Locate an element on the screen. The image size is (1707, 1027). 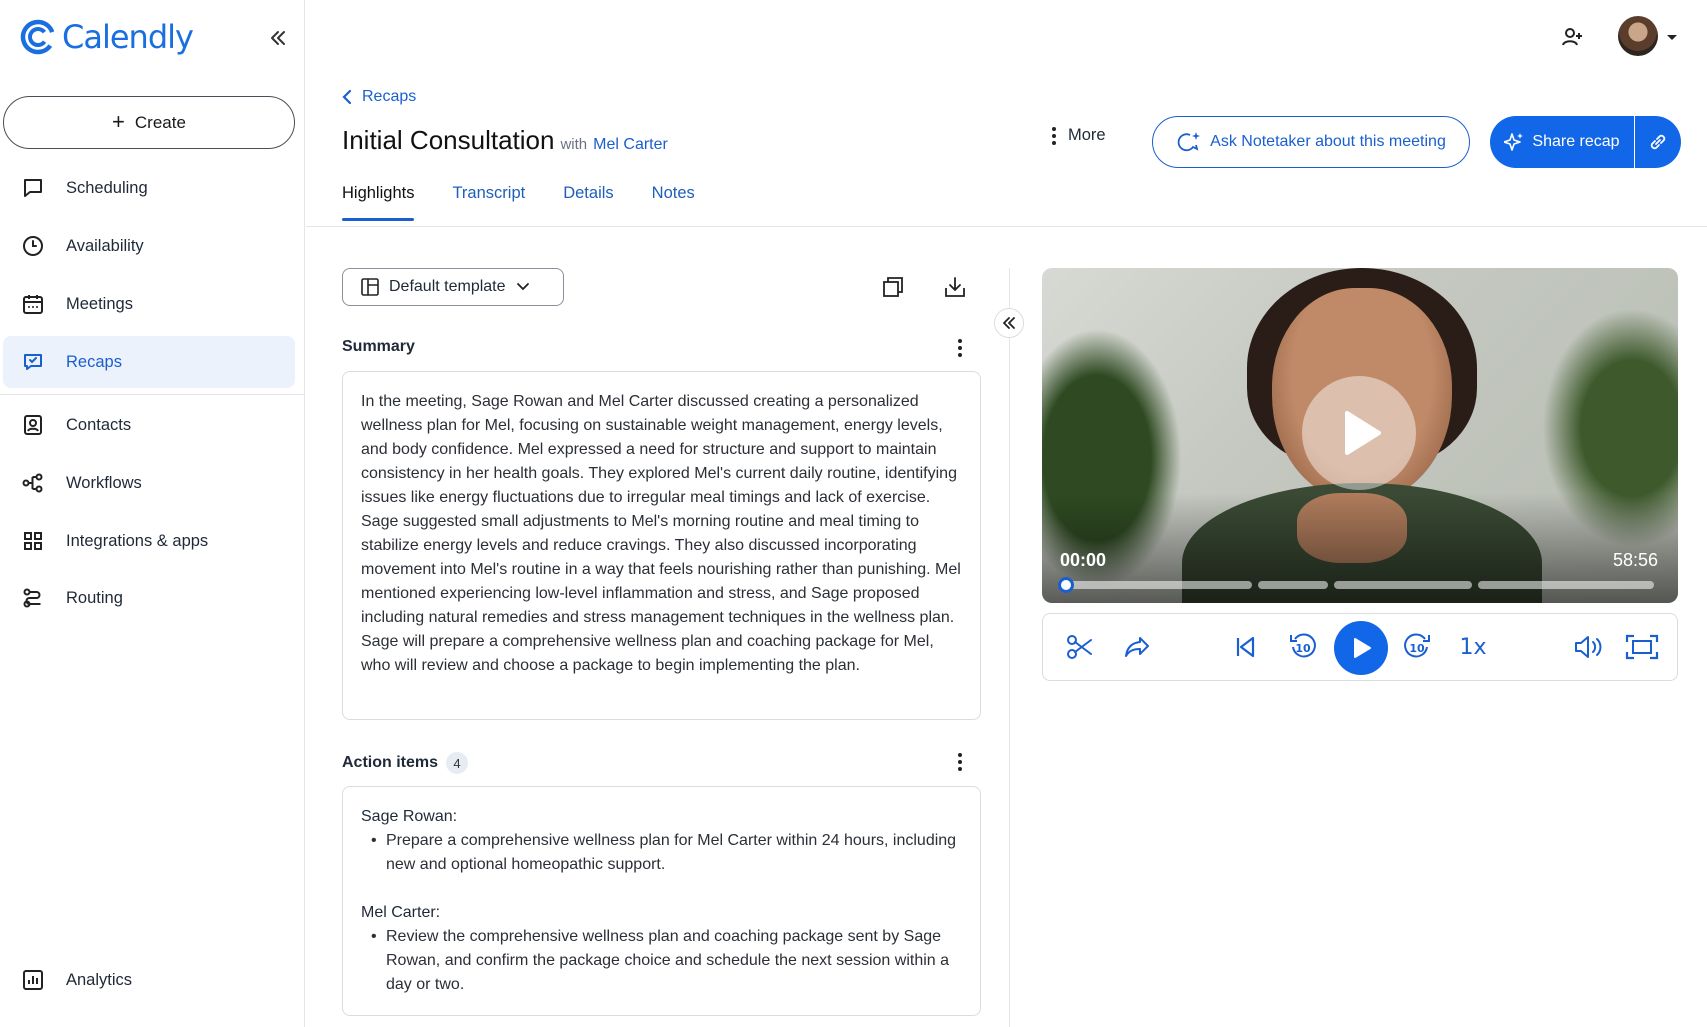
ask-label: Ask Notetaker about this meeting is located at coordinates (1328, 141).